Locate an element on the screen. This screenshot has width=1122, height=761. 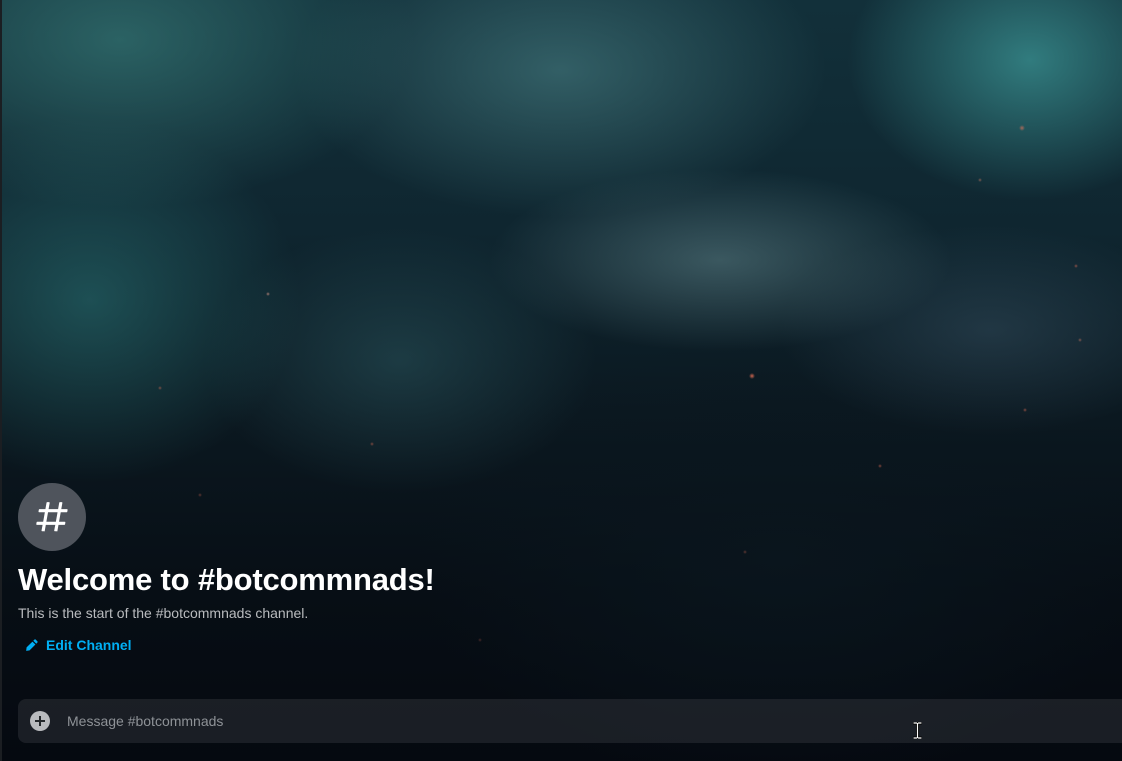
message-composer is located at coordinates (570, 721).